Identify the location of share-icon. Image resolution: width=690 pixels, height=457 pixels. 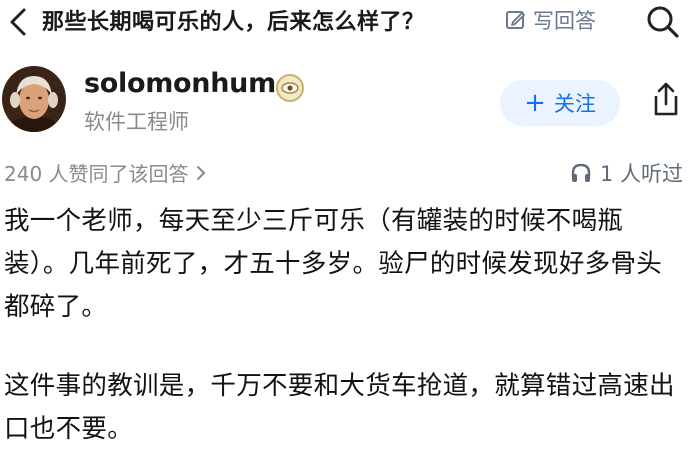
(666, 99).